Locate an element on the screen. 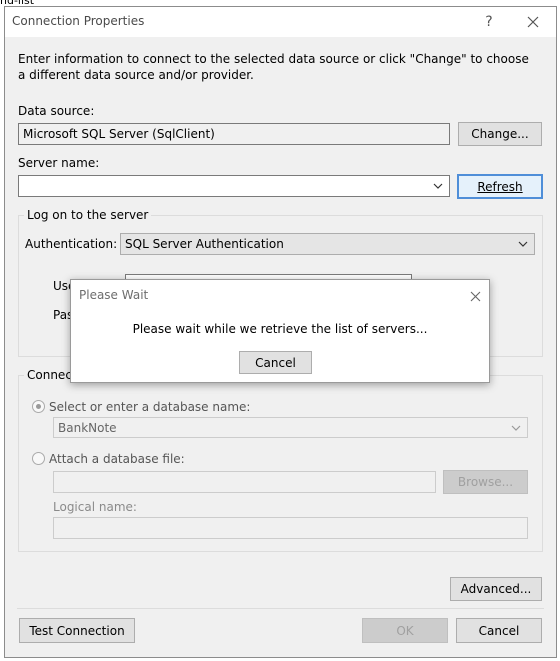 The image size is (560, 661). select-db-radio is located at coordinates (38, 406).